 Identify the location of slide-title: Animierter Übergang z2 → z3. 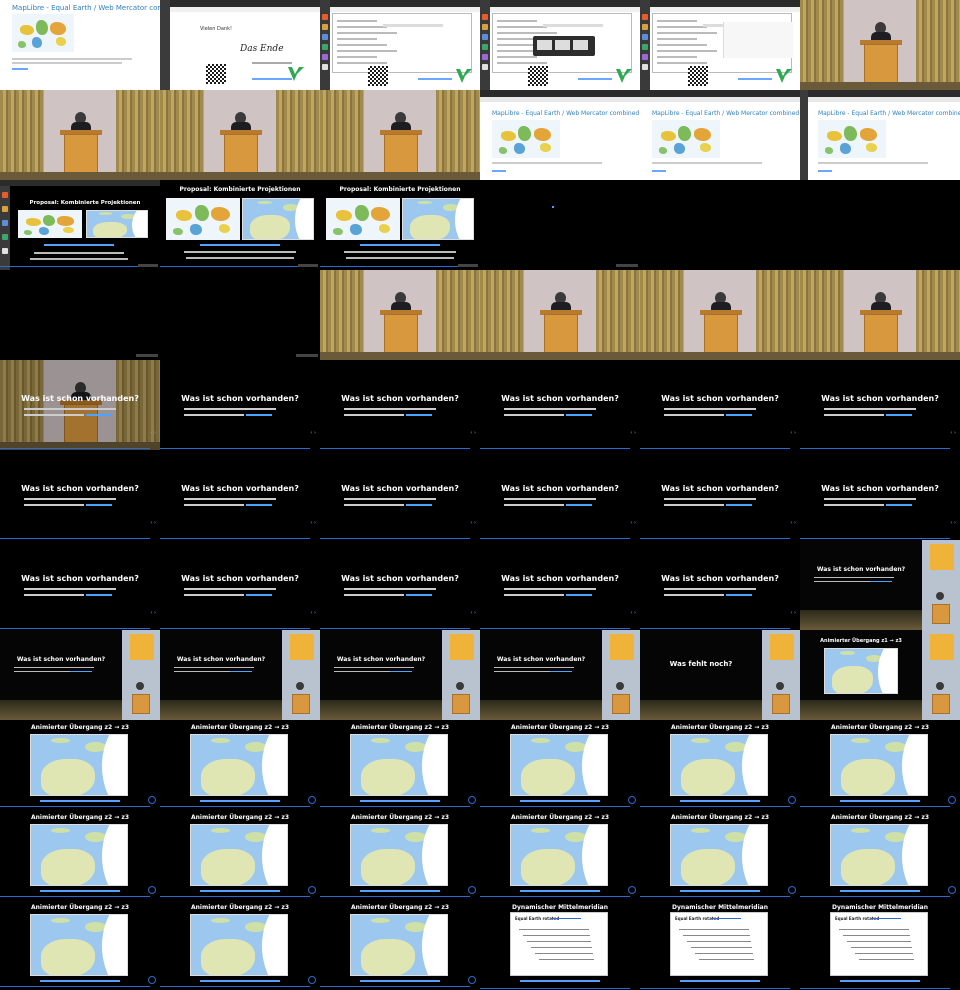
(560, 817).